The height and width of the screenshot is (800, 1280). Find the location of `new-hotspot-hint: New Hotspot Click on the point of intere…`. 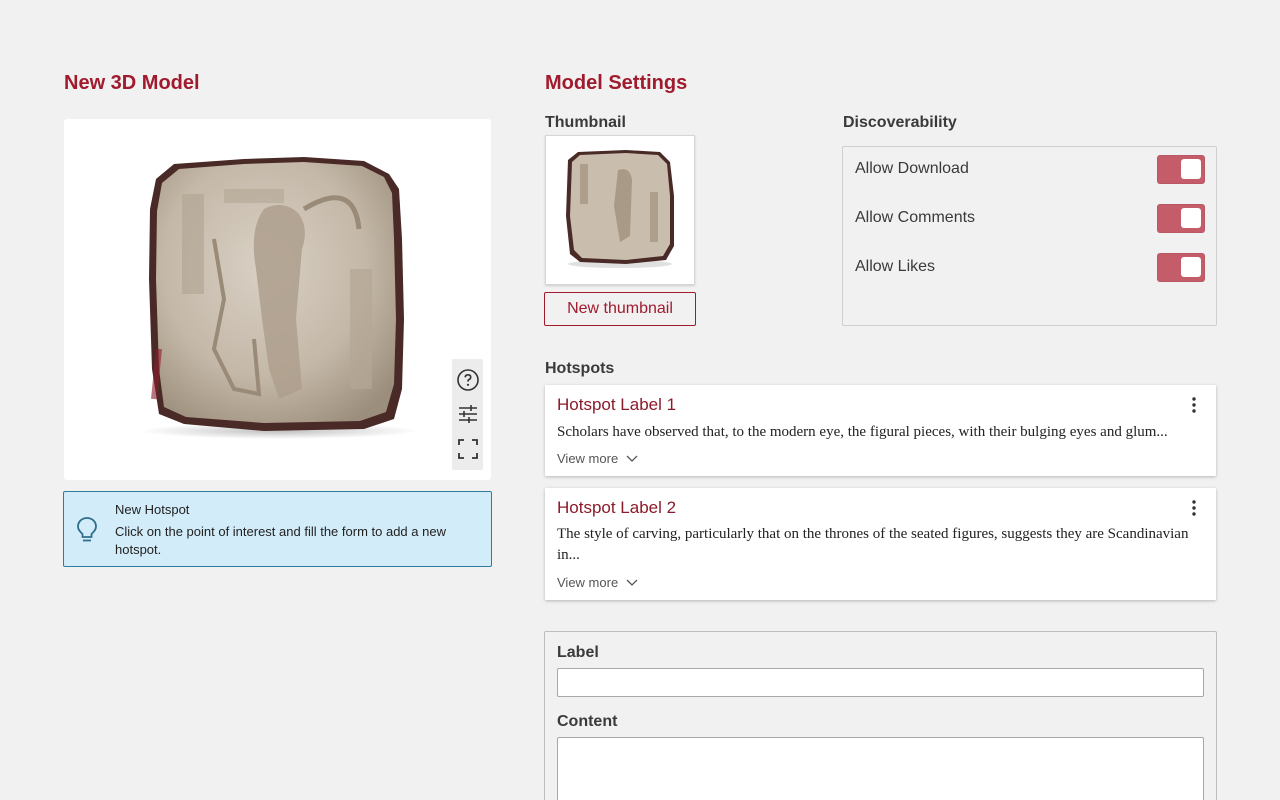

new-hotspot-hint: New Hotspot Click on the point of intere… is located at coordinates (277, 529).